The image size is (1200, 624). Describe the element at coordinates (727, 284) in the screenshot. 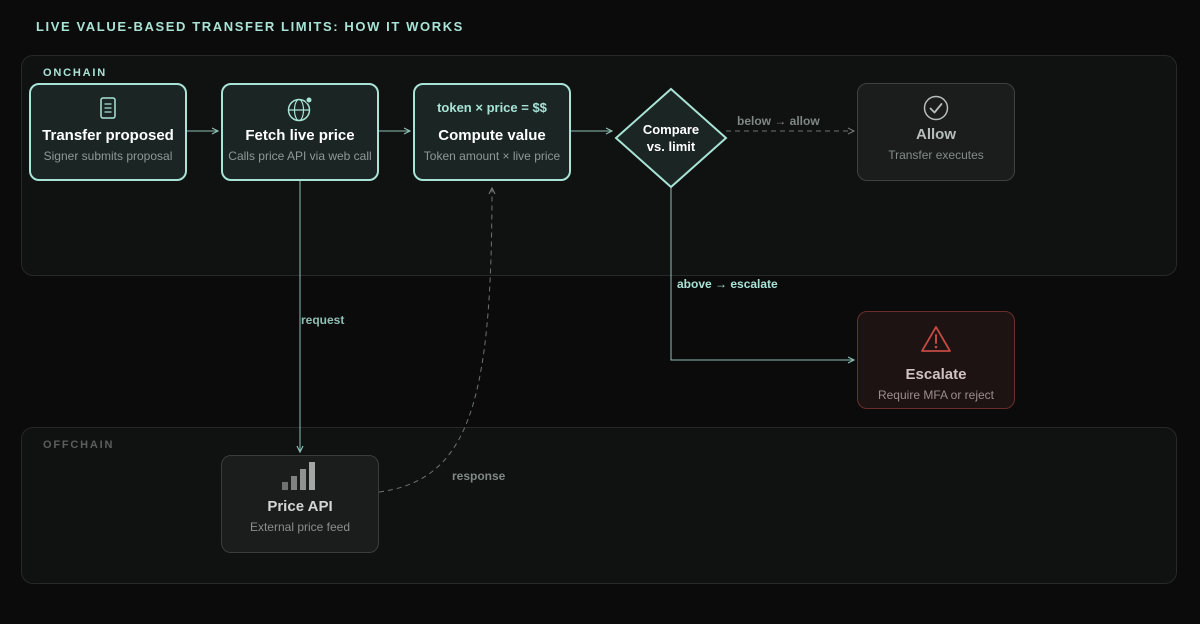

I see `edge-label-above: above → escalate` at that location.